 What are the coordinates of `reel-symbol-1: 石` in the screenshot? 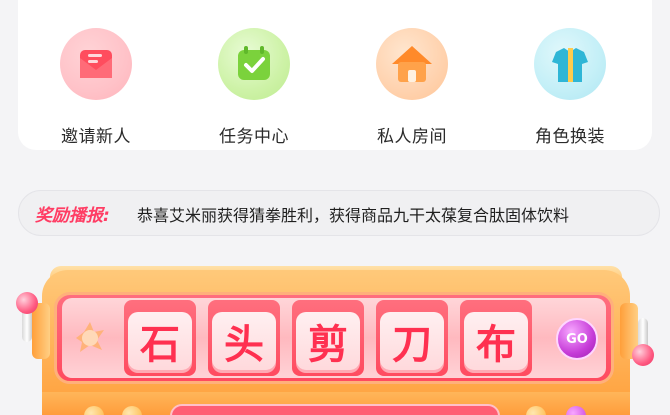 It's located at (160, 341).